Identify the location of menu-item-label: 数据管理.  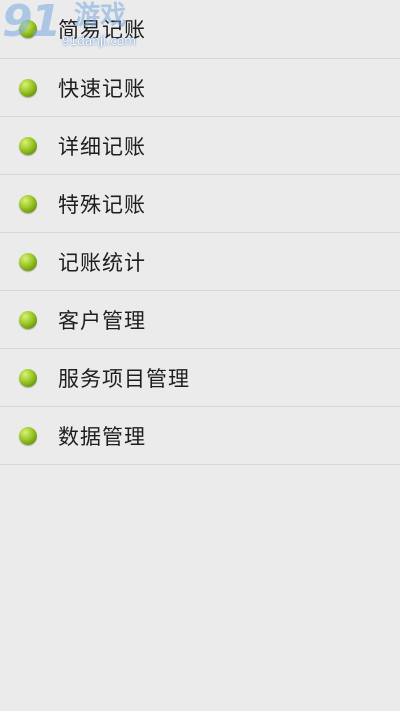
(102, 436).